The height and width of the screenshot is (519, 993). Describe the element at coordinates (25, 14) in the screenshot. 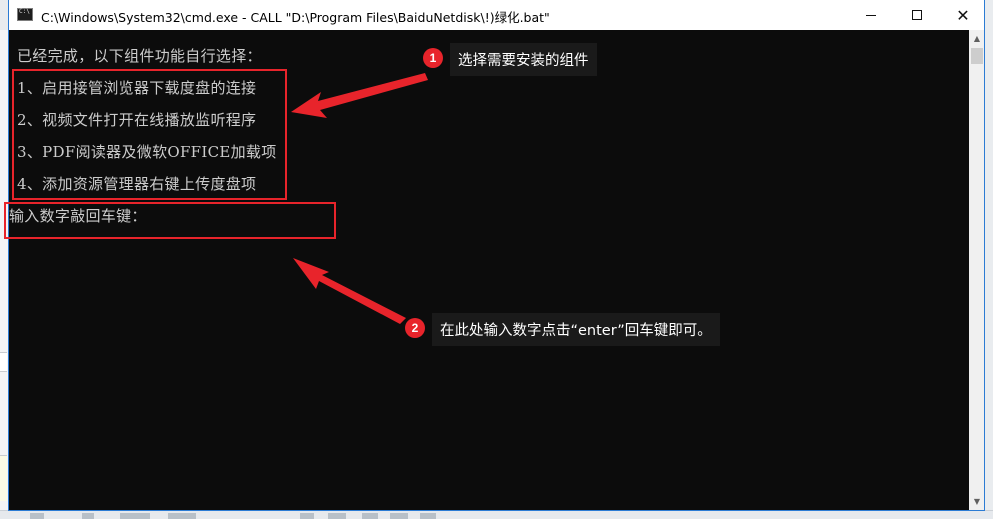

I see `cmd-icon` at that location.